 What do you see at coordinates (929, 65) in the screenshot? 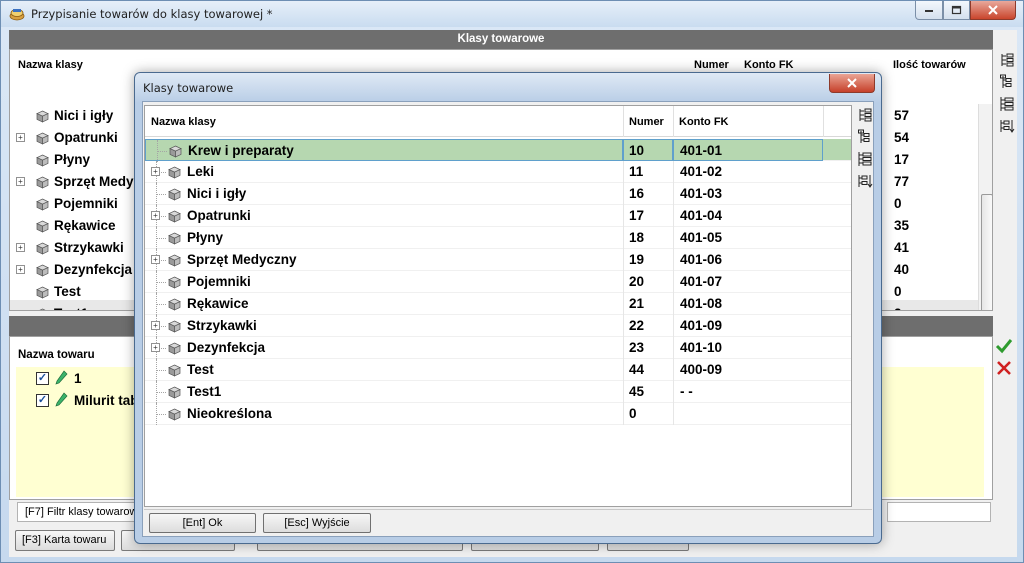
I see `column-header-count: Ilość towarów` at bounding box center [929, 65].